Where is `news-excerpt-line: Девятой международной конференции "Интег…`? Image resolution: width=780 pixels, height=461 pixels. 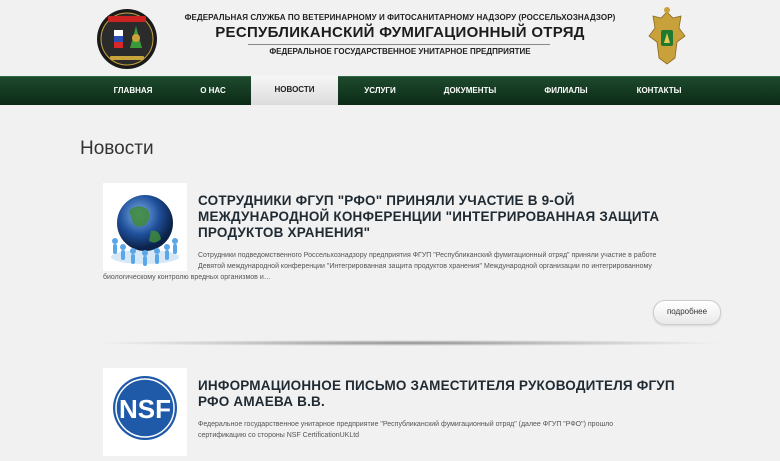
news-excerpt-line: Девятой международной конференции "Интег… is located at coordinates (425, 266).